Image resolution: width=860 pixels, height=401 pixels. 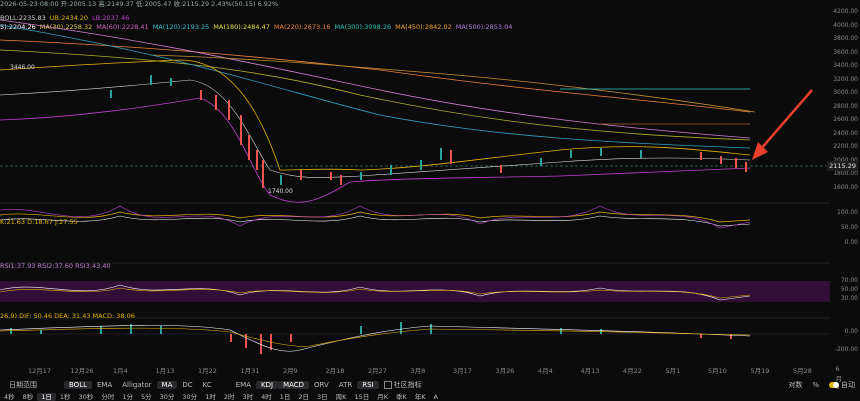 I want to click on sub-indicator-orv: ORV, so click(x=321, y=385).